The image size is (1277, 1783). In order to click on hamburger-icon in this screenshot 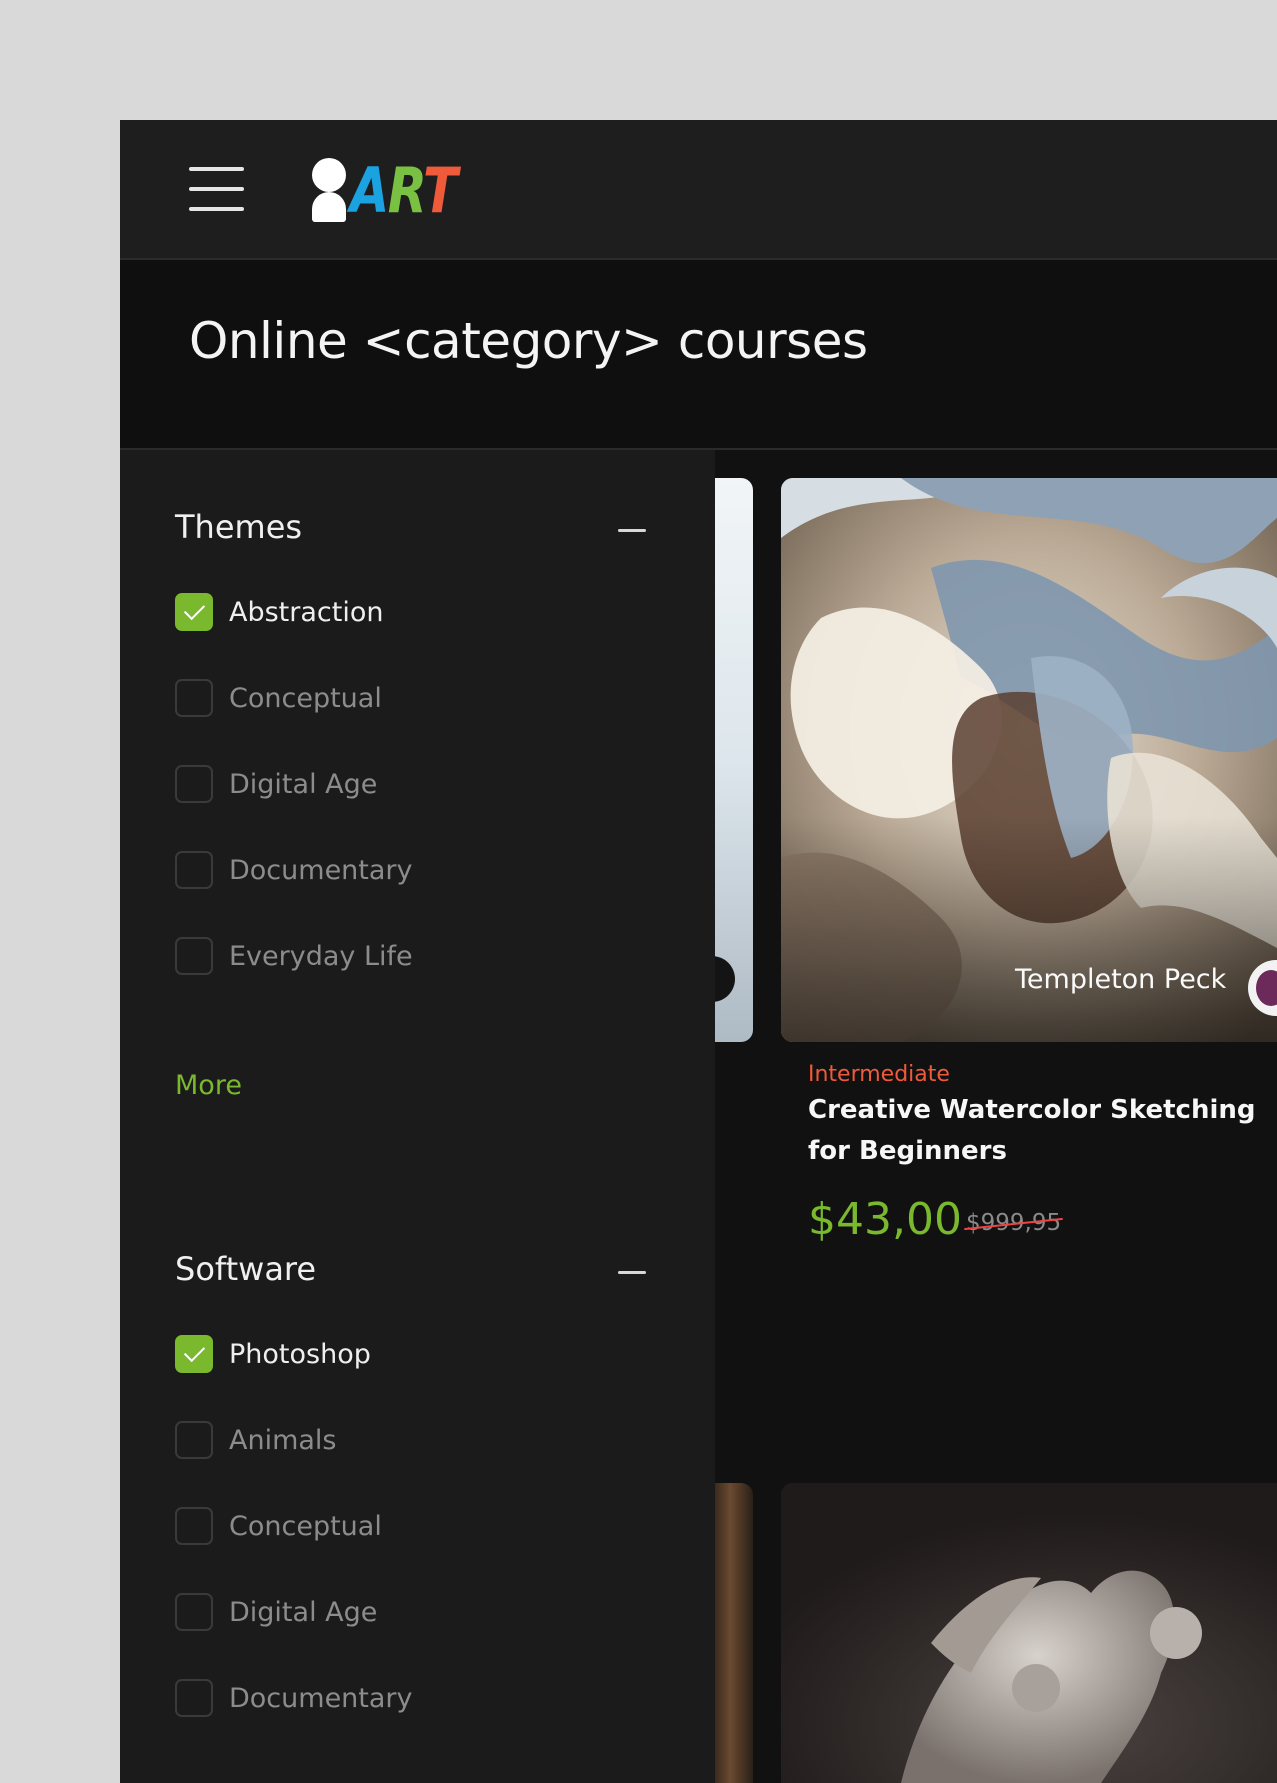, I will do `click(217, 189)`.